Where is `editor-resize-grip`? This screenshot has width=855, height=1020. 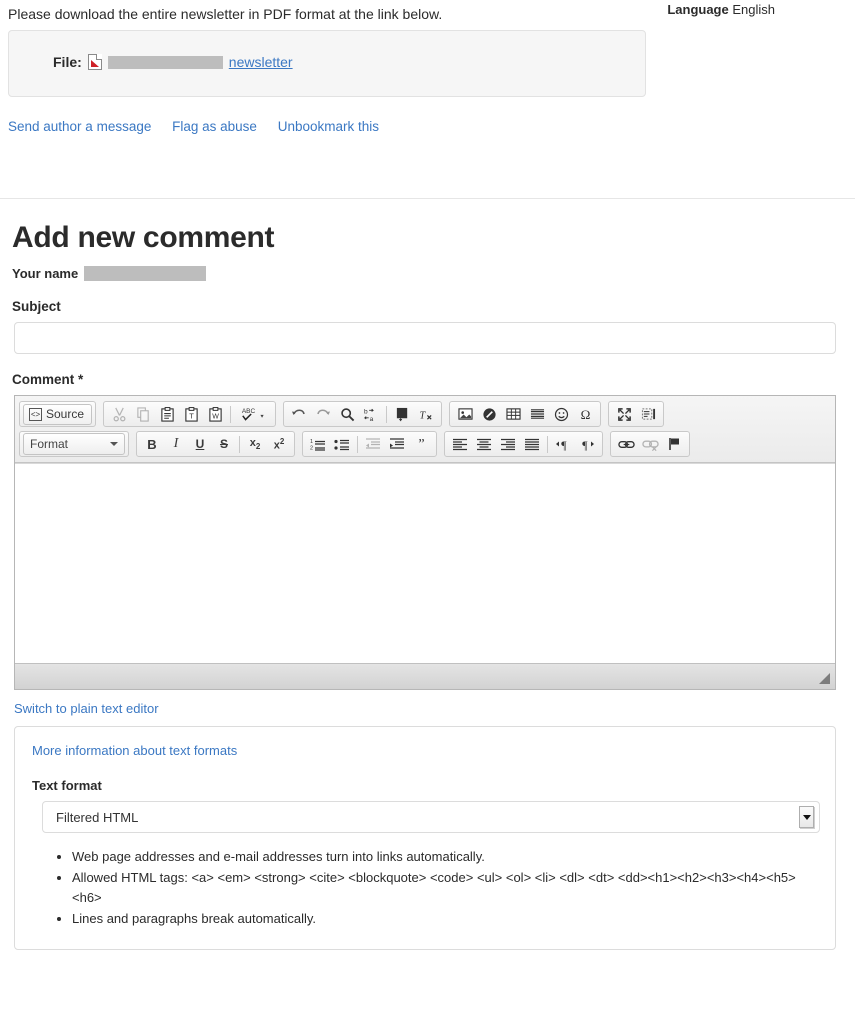
editor-resize-grip is located at coordinates (824, 678).